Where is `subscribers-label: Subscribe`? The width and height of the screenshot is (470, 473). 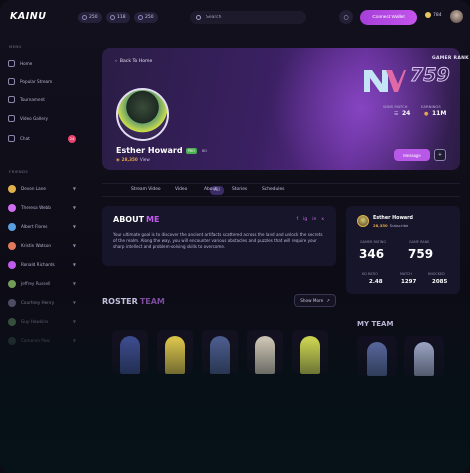
subscribers-label: Subscribe is located at coordinates (399, 225).